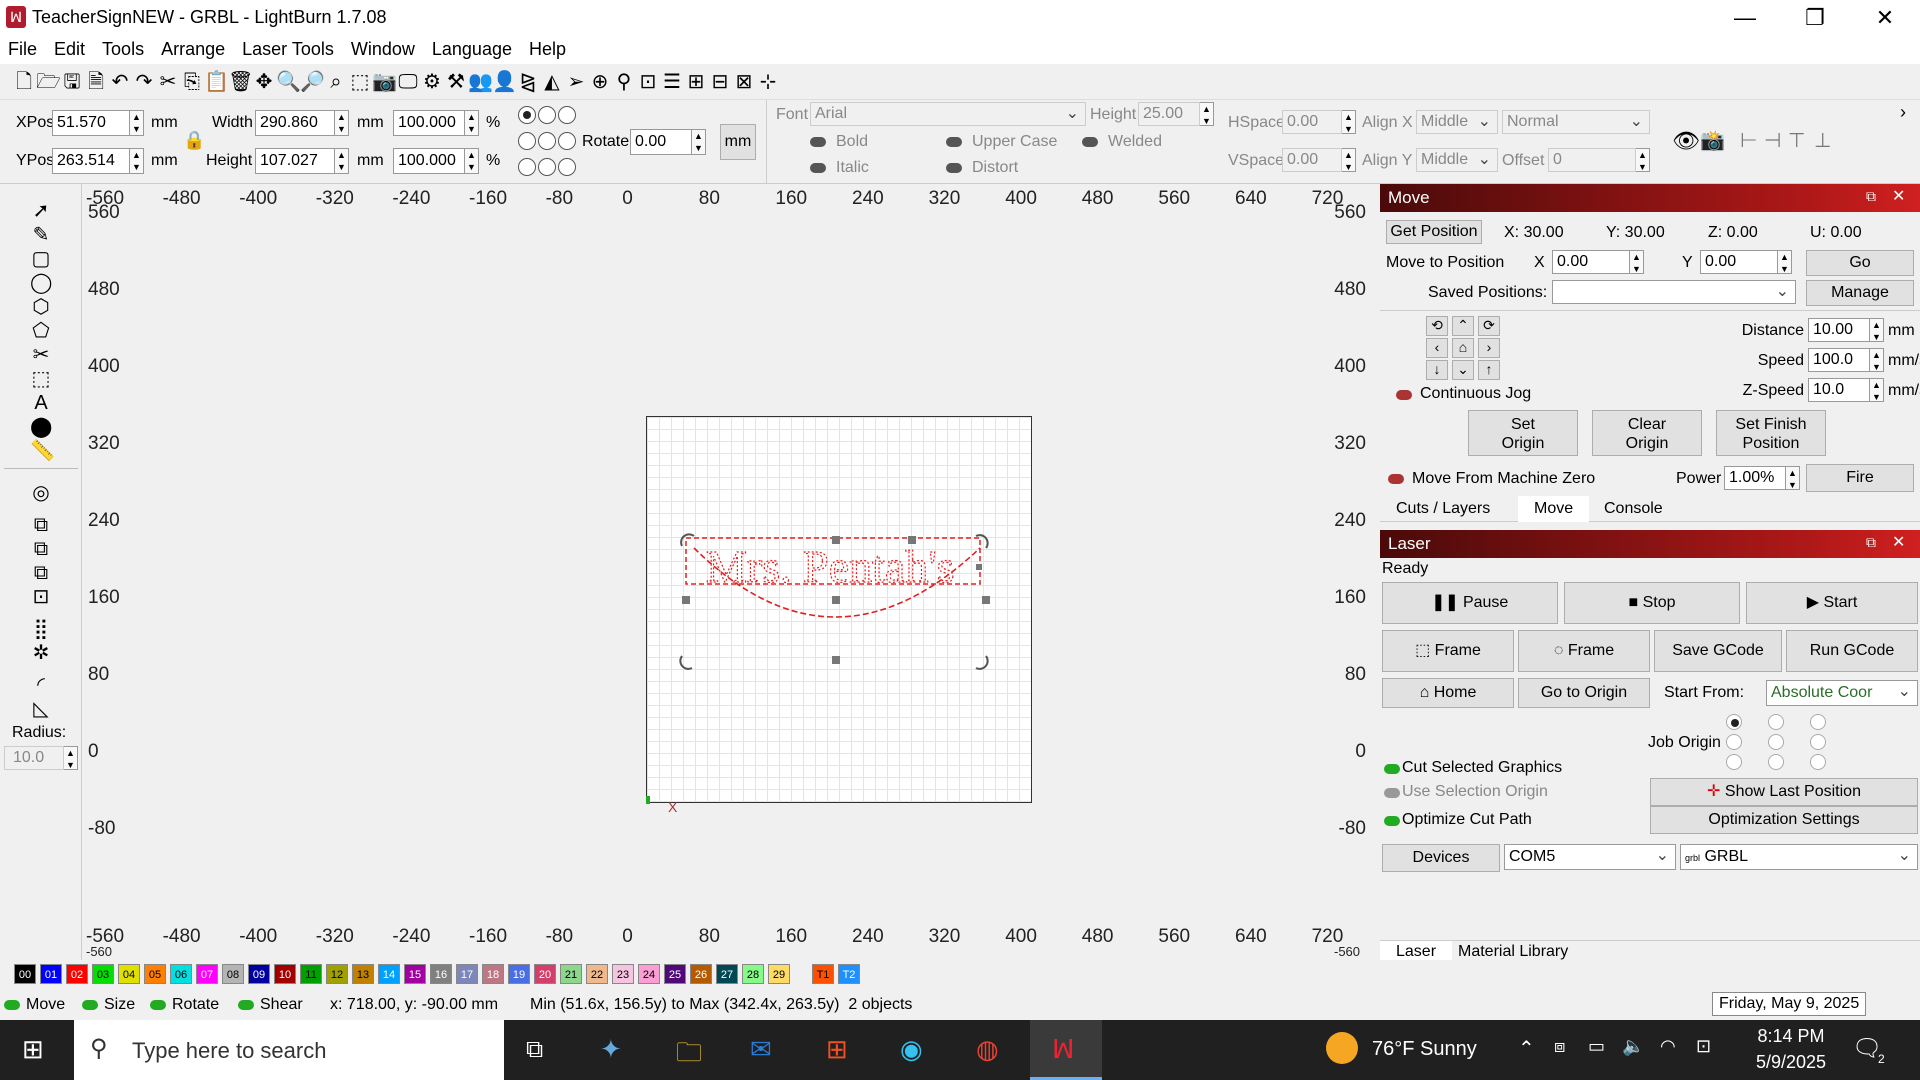 The height and width of the screenshot is (1080, 1920). I want to click on monitor-icon: 🖵, so click(408, 82).